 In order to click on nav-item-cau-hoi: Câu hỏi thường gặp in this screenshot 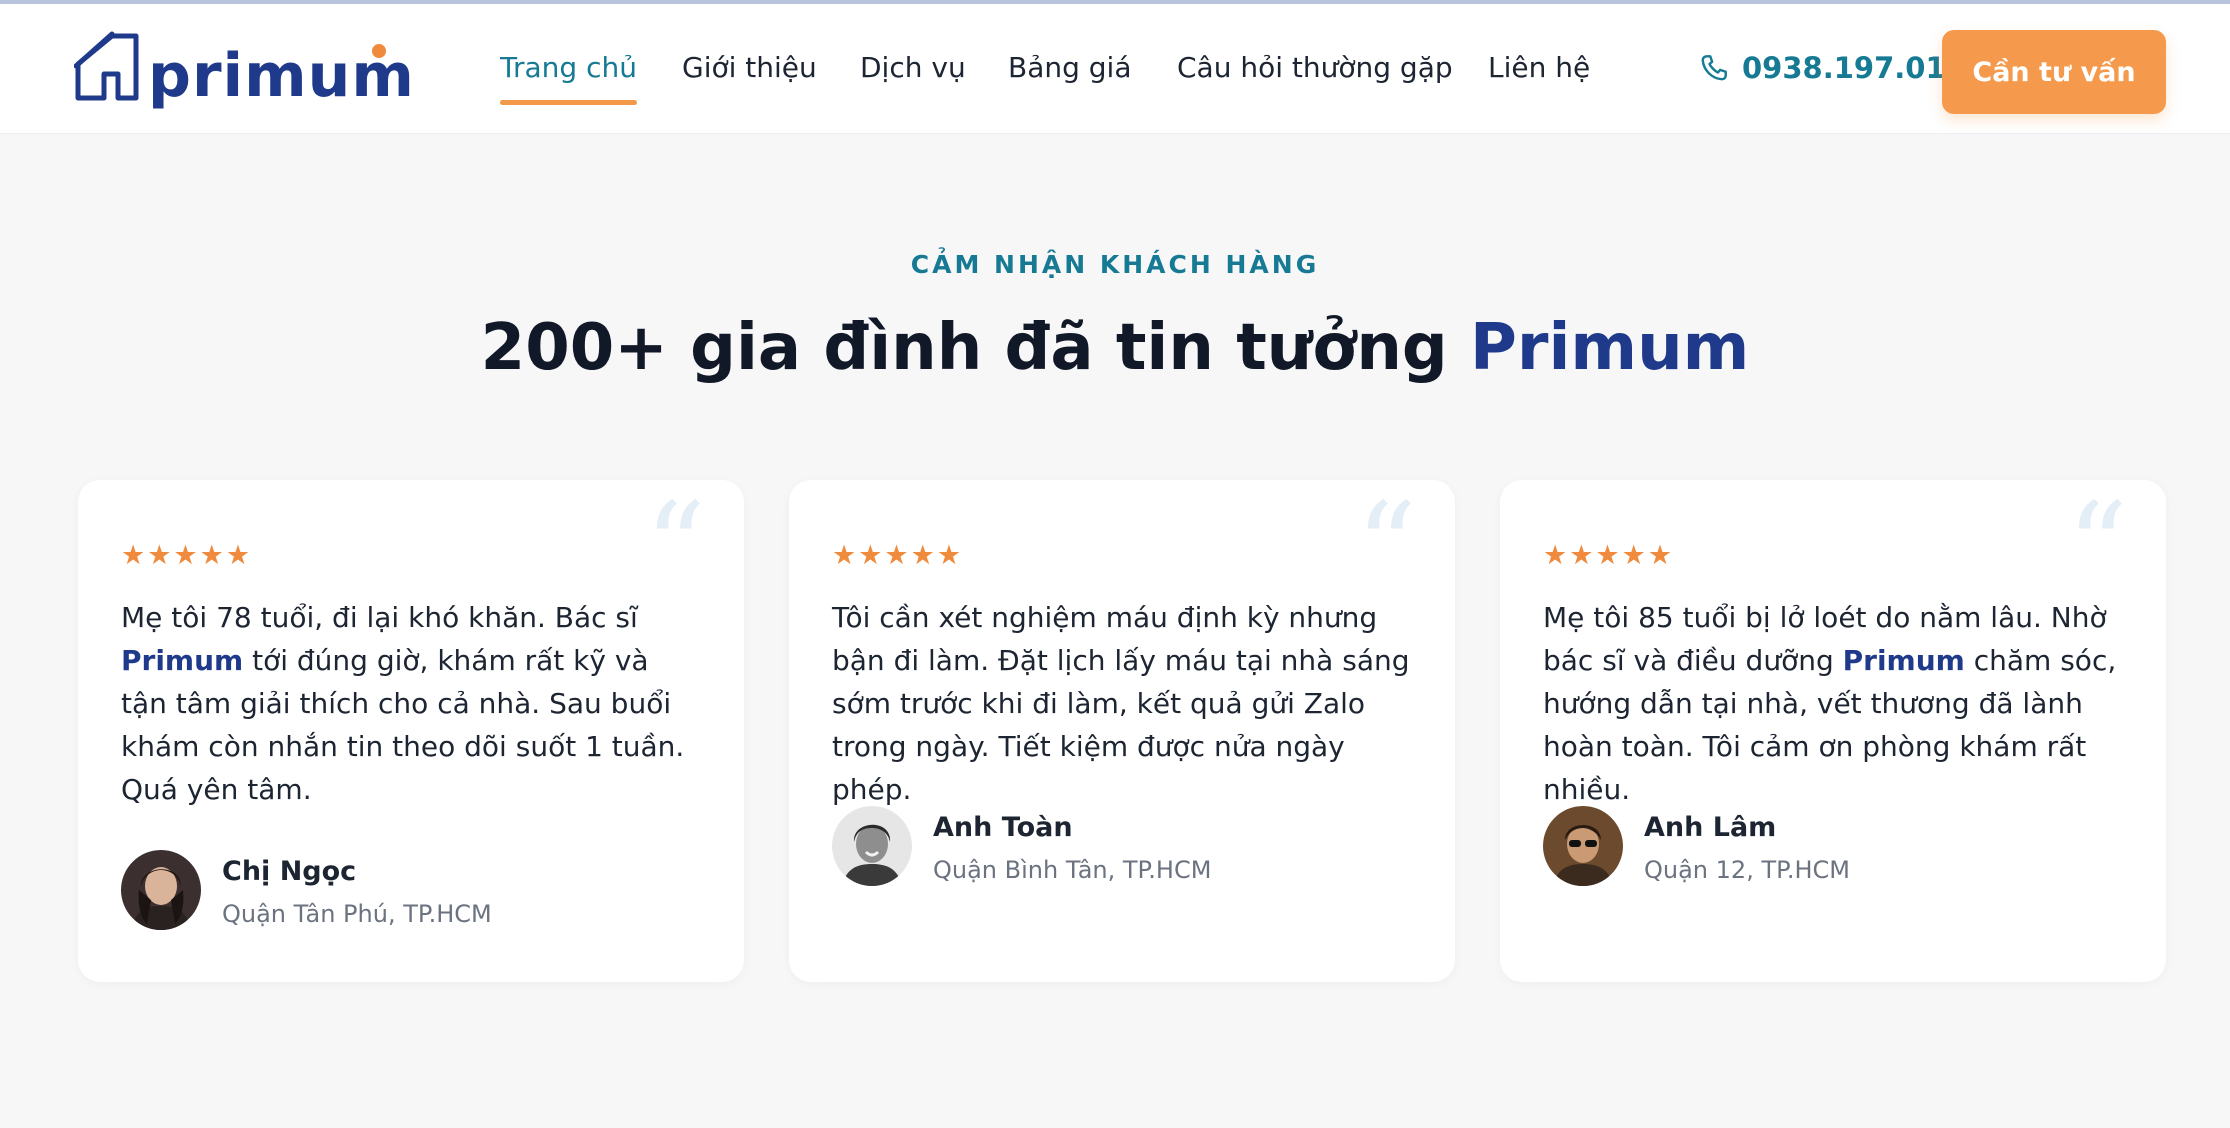, I will do `click(1315, 68)`.